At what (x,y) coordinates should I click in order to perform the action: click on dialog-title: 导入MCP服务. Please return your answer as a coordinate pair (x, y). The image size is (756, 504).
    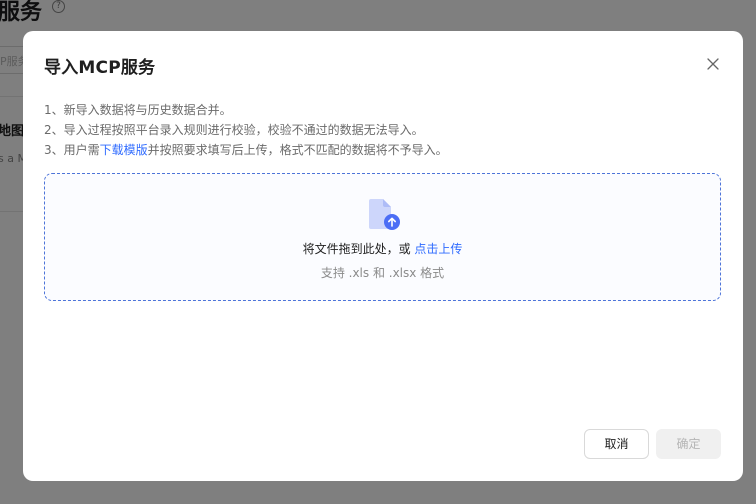
    Looking at the image, I should click on (100, 68).